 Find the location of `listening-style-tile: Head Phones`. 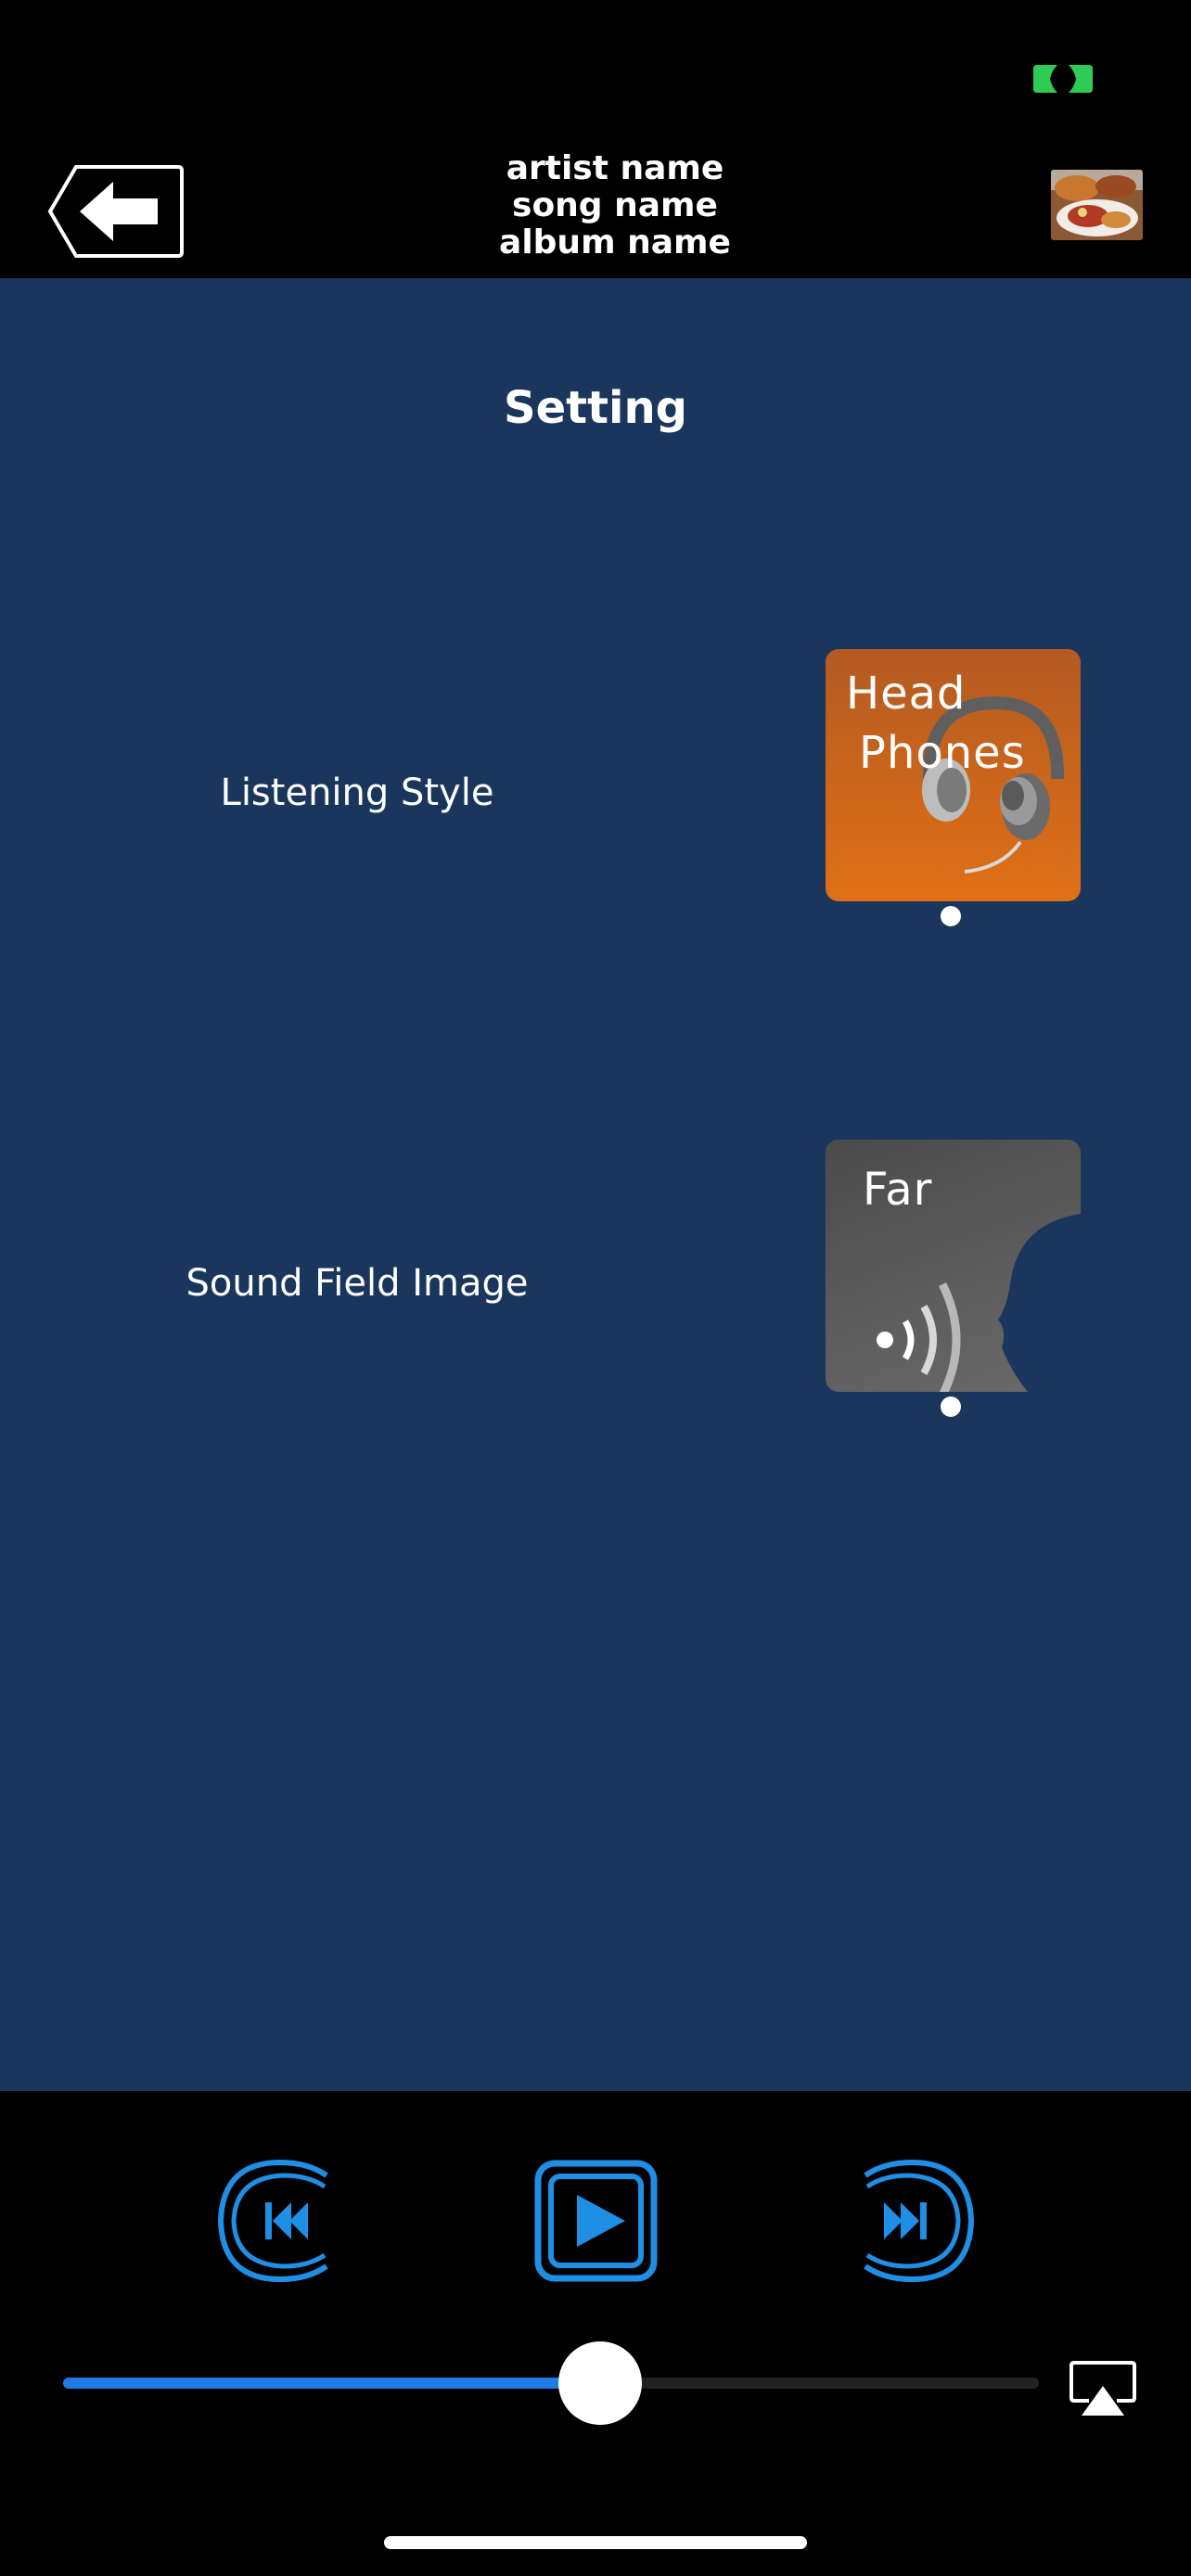

listening-style-tile: Head Phones is located at coordinates (953, 775).